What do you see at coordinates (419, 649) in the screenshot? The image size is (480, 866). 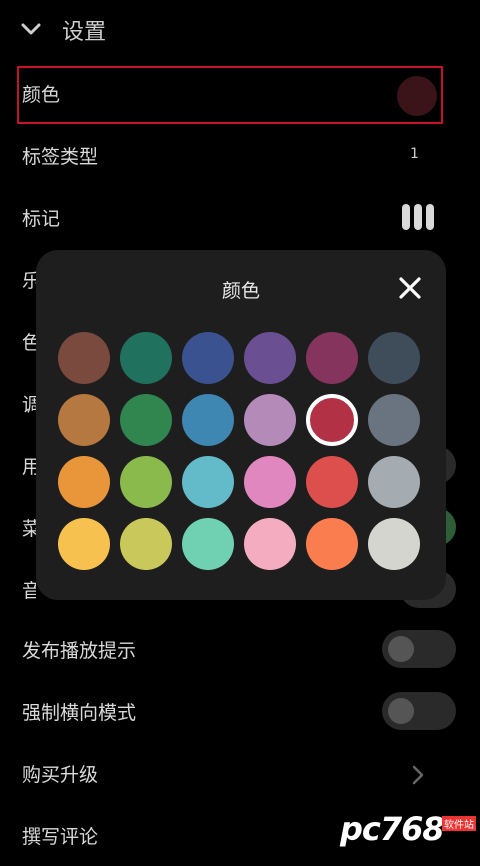 I see `publish-hint-toggle` at bounding box center [419, 649].